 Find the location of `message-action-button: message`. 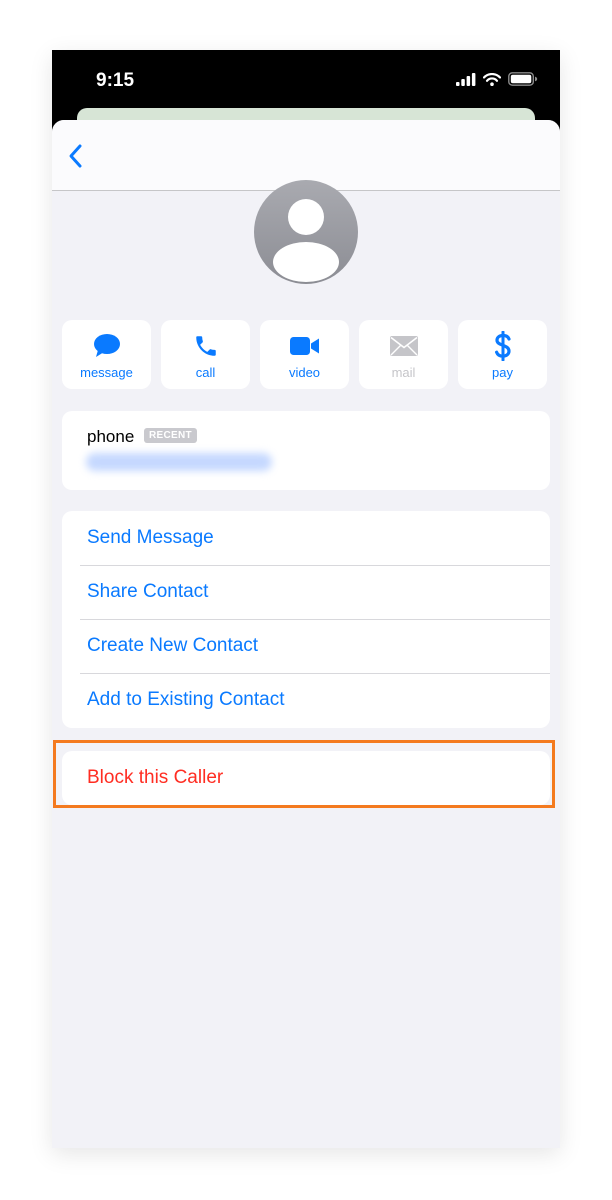

message-action-button: message is located at coordinates (106, 354).